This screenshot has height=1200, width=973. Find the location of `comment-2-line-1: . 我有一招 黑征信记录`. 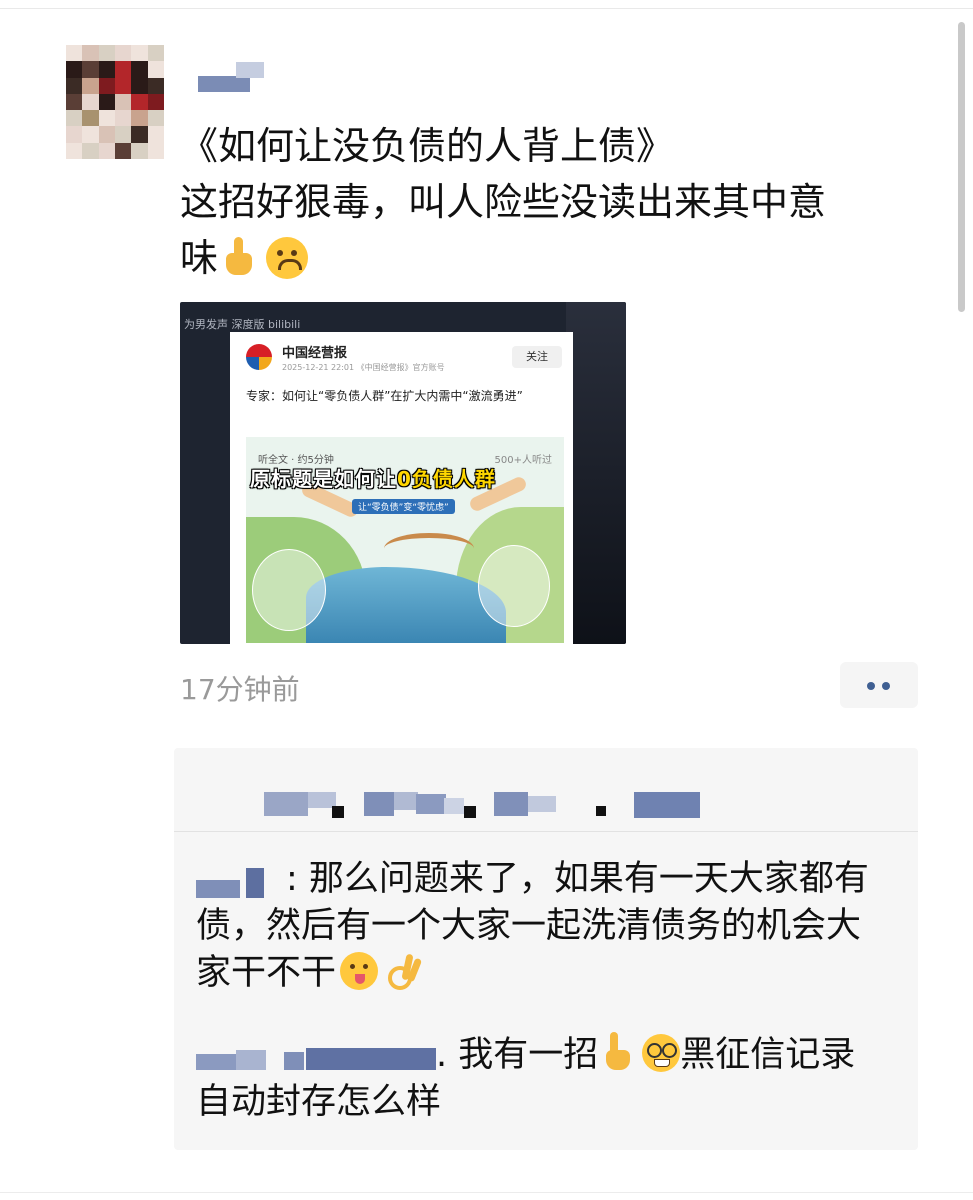

comment-2-line-1: . 我有一招 黑征信记录 is located at coordinates (551, 1055).